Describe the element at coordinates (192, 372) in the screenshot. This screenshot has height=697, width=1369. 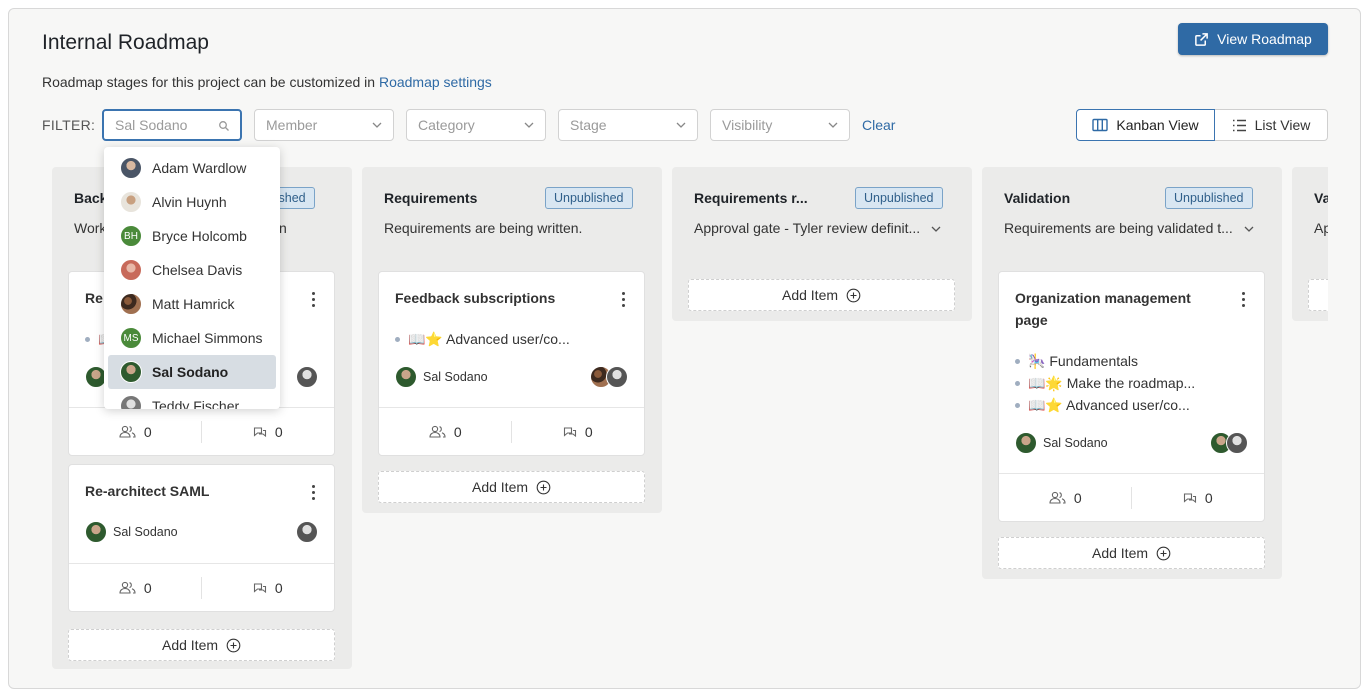
I see `member-option-selected: Sal Sodano` at that location.